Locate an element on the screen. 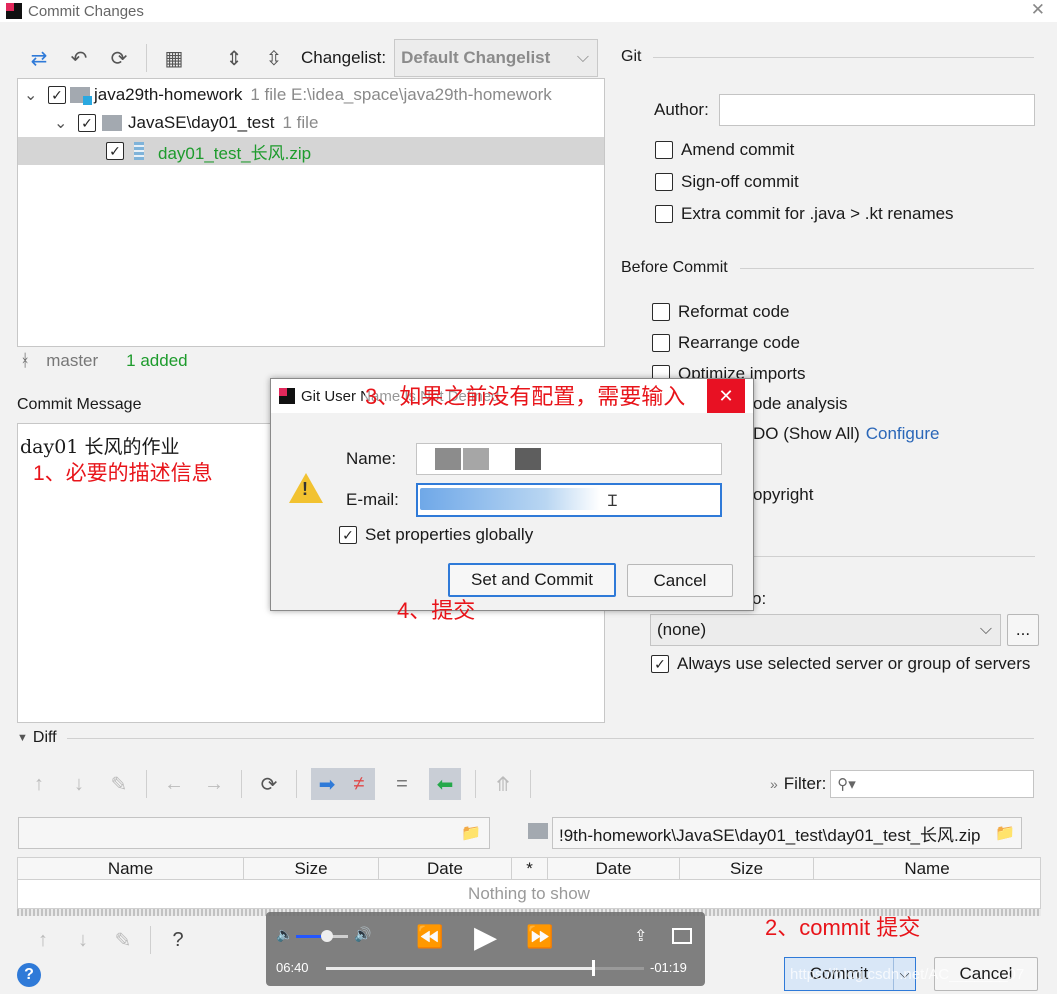  archive-file-icon is located at coordinates (139, 151).